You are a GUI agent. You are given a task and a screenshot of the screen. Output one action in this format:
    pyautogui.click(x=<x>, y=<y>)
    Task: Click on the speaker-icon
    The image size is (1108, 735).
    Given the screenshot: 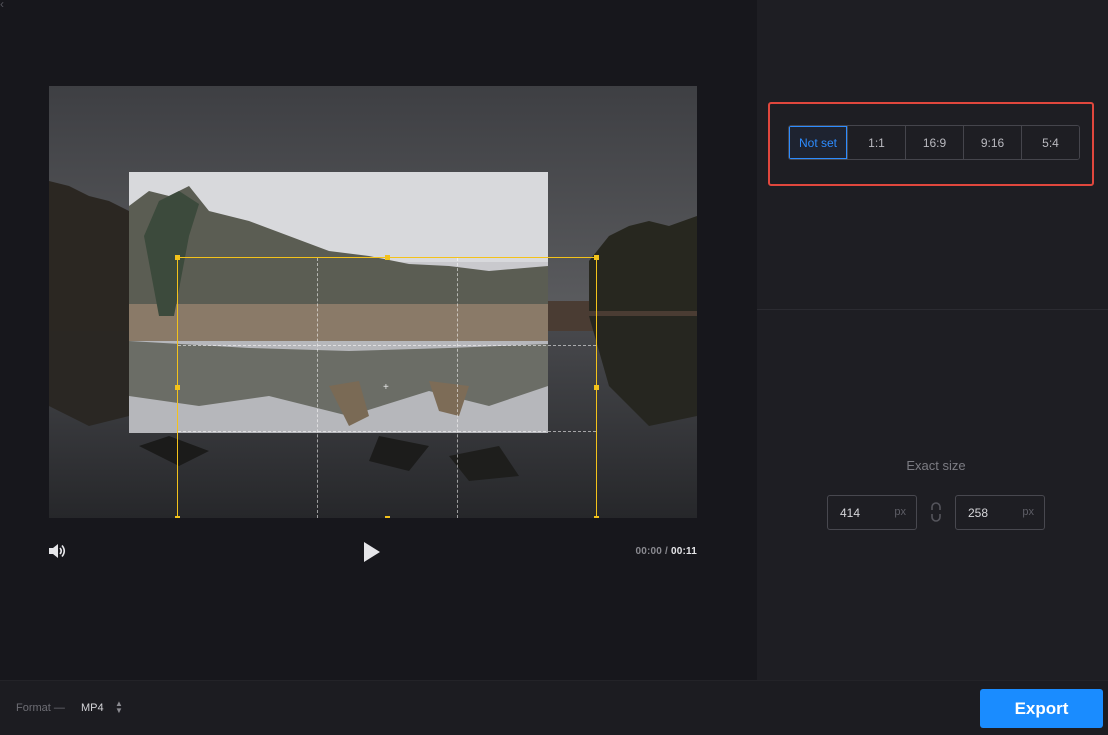 What is the action you would take?
    pyautogui.click(x=57, y=551)
    